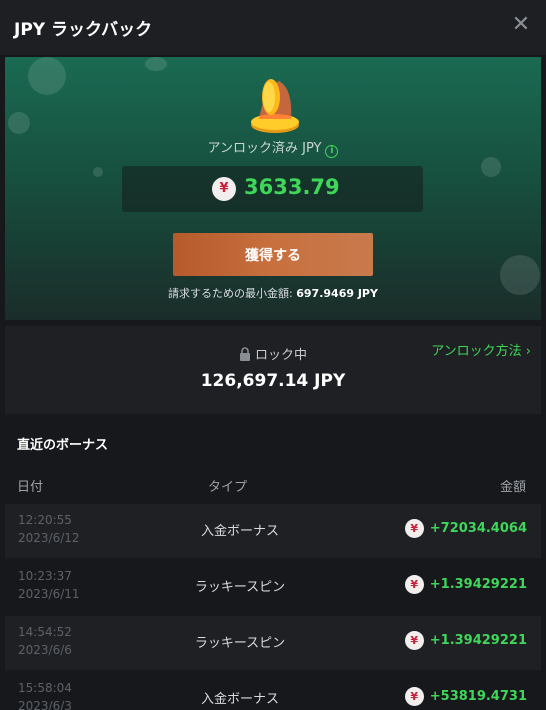 Image resolution: width=546 pixels, height=710 pixels. I want to click on lock-icon, so click(244, 354).